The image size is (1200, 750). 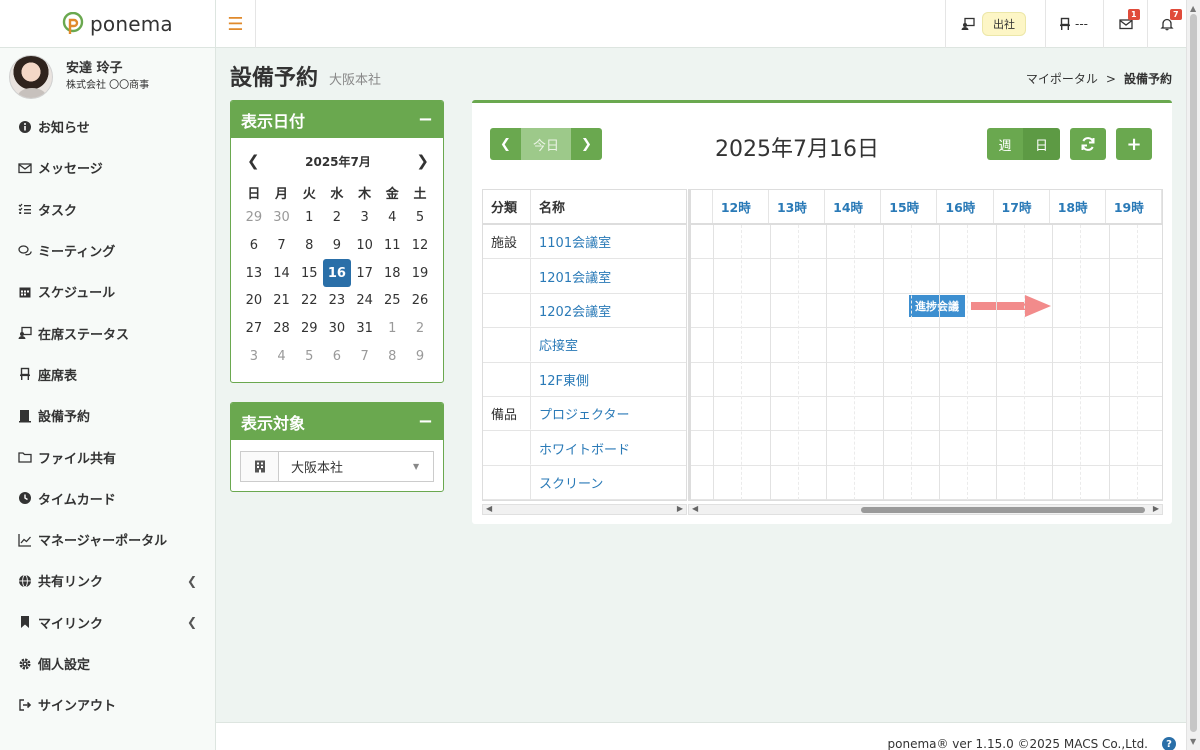 What do you see at coordinates (608, 482) in the screenshot?
I see `resource-name-link: スクリーン` at bounding box center [608, 482].